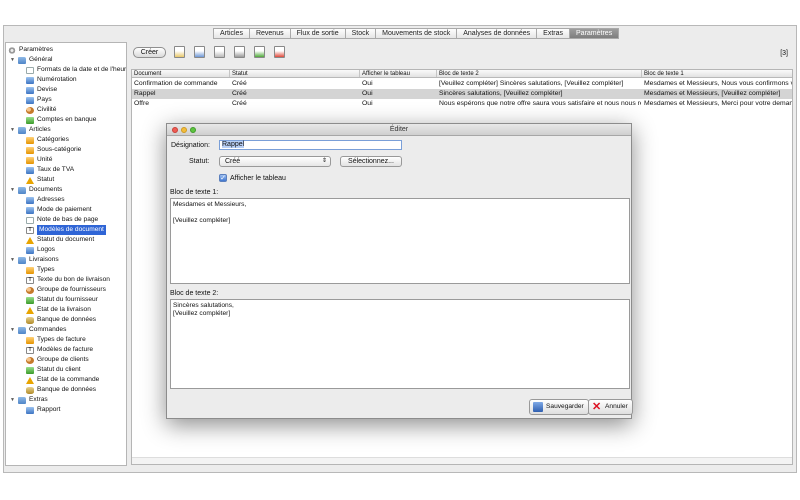 The width and height of the screenshot is (800, 500). What do you see at coordinates (184, 130) in the screenshot?
I see `minimize-icon` at bounding box center [184, 130].